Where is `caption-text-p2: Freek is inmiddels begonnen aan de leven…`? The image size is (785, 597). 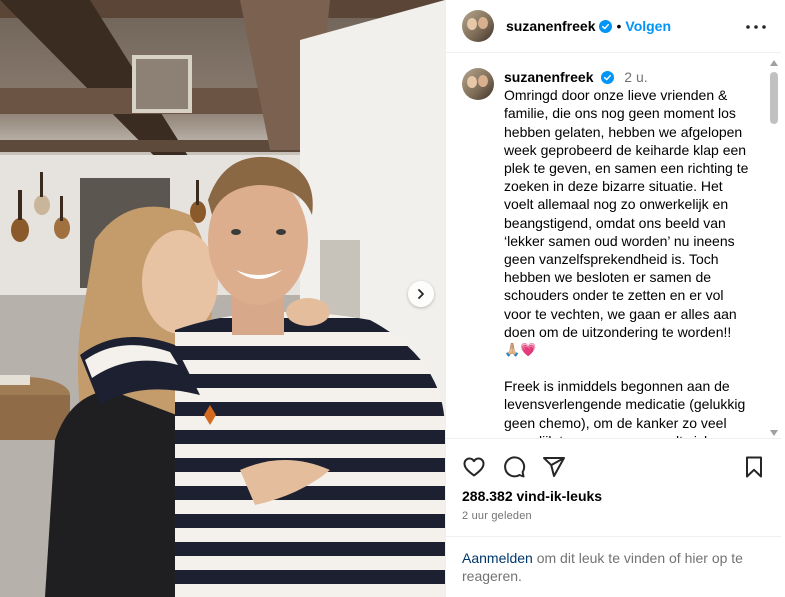 caption-text-p2: Freek is inmiddels begonnen aan de leven… is located at coordinates (625, 408).